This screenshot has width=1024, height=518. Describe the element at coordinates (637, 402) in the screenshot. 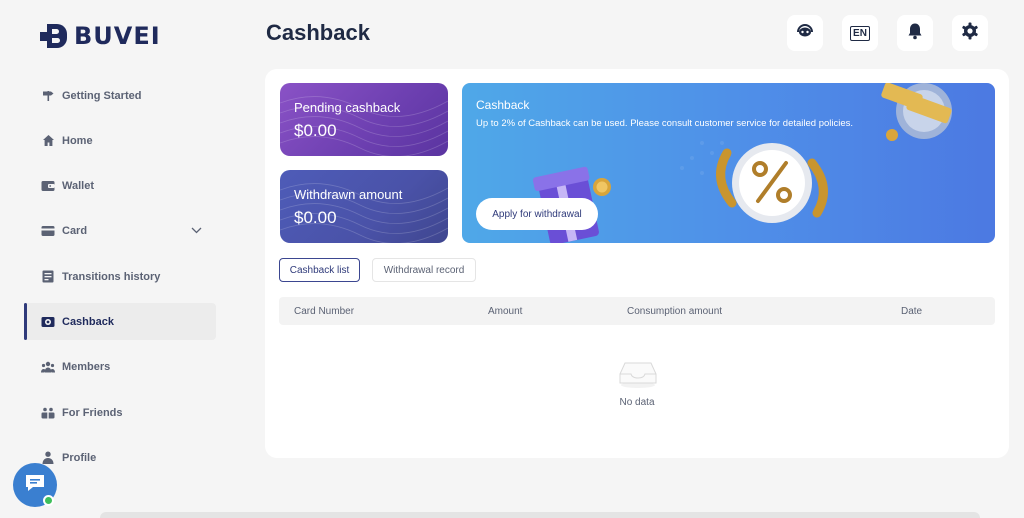

I see `empty-state-text: No data` at that location.